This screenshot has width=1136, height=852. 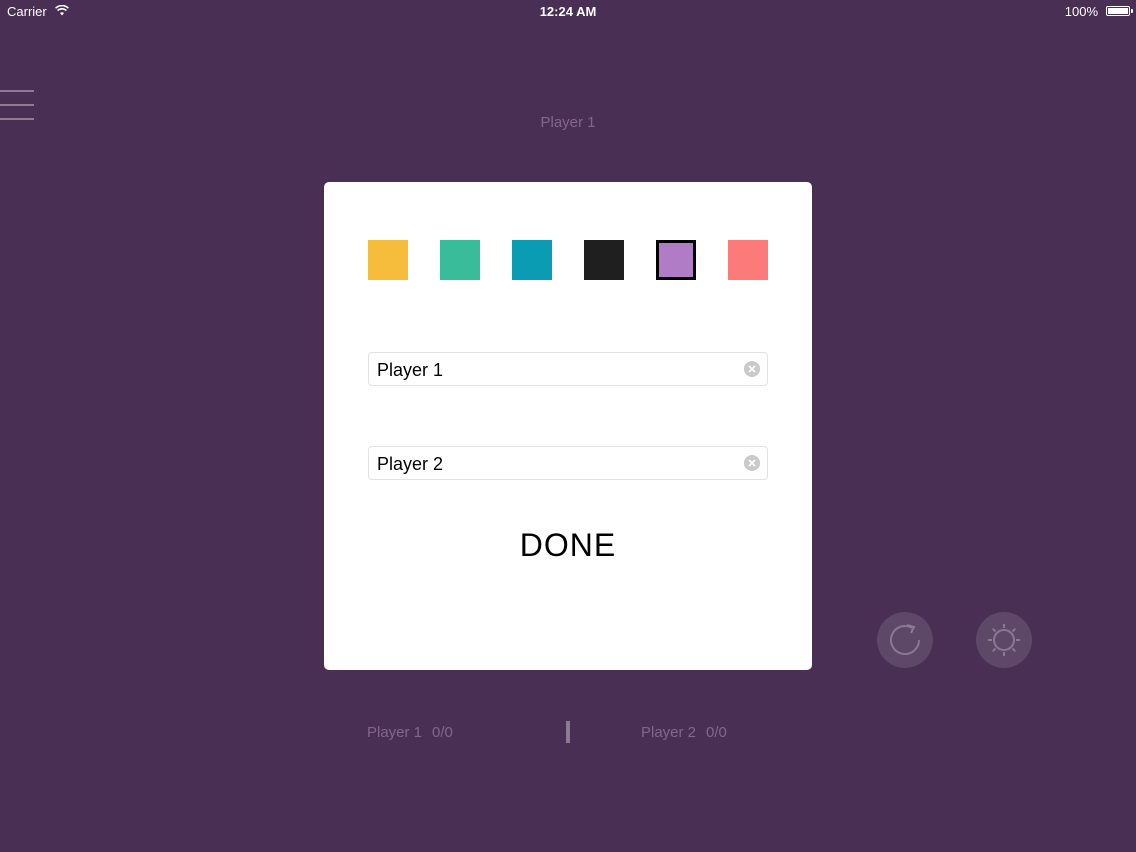 I want to click on score-divider, so click(x=568, y=732).